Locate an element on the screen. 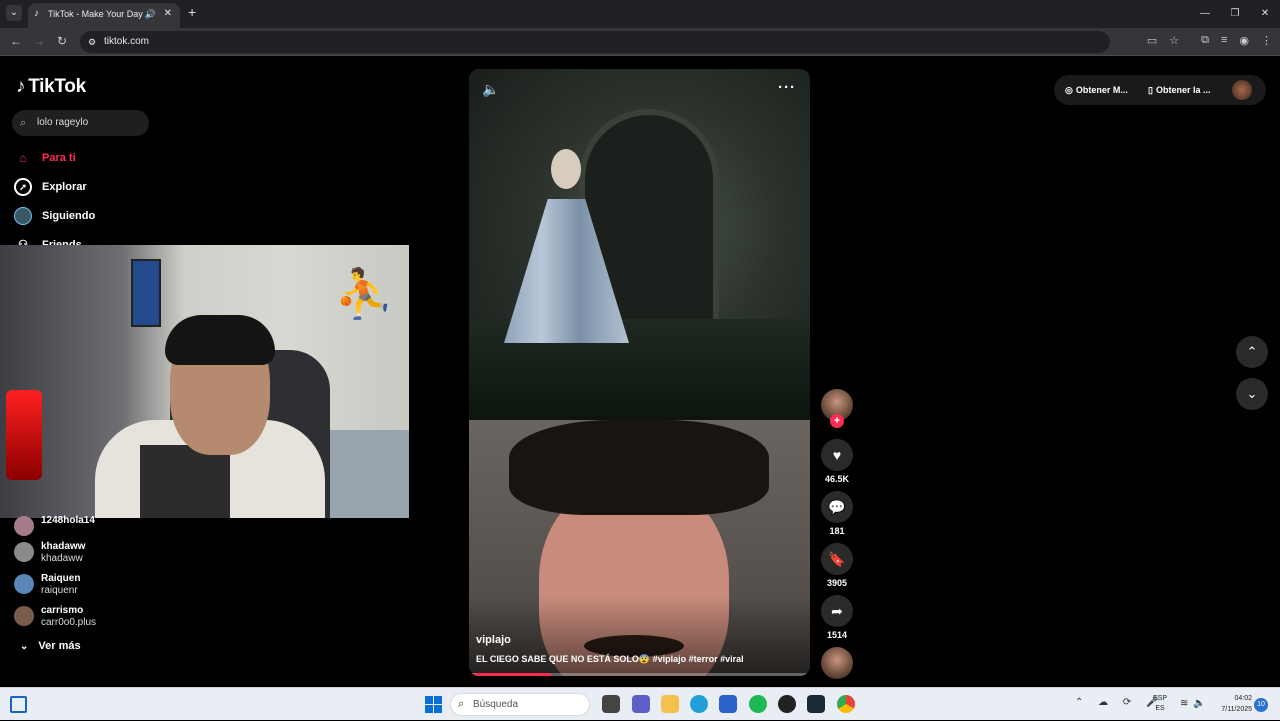 The width and height of the screenshot is (1280, 721). more-options-icon: ··· is located at coordinates (787, 87).